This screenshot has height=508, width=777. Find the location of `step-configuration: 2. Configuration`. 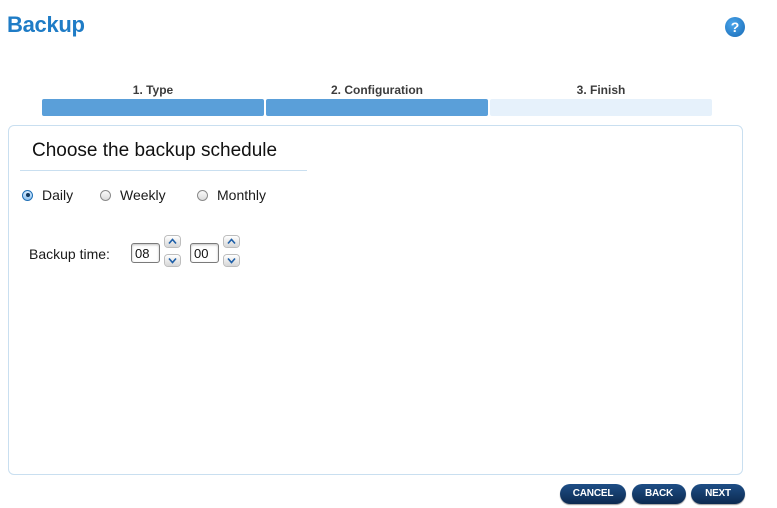

step-configuration: 2. Configuration is located at coordinates (377, 100).